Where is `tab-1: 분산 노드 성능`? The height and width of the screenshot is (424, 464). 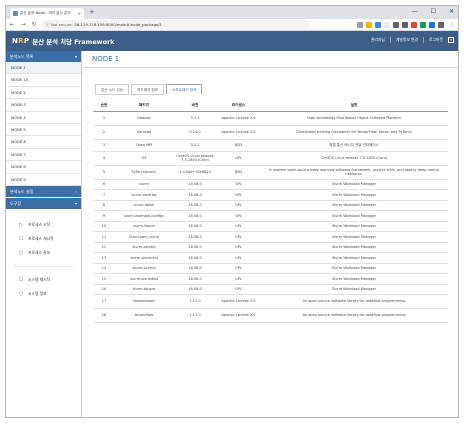 tab-1: 분산 노드 성능 is located at coordinates (112, 89).